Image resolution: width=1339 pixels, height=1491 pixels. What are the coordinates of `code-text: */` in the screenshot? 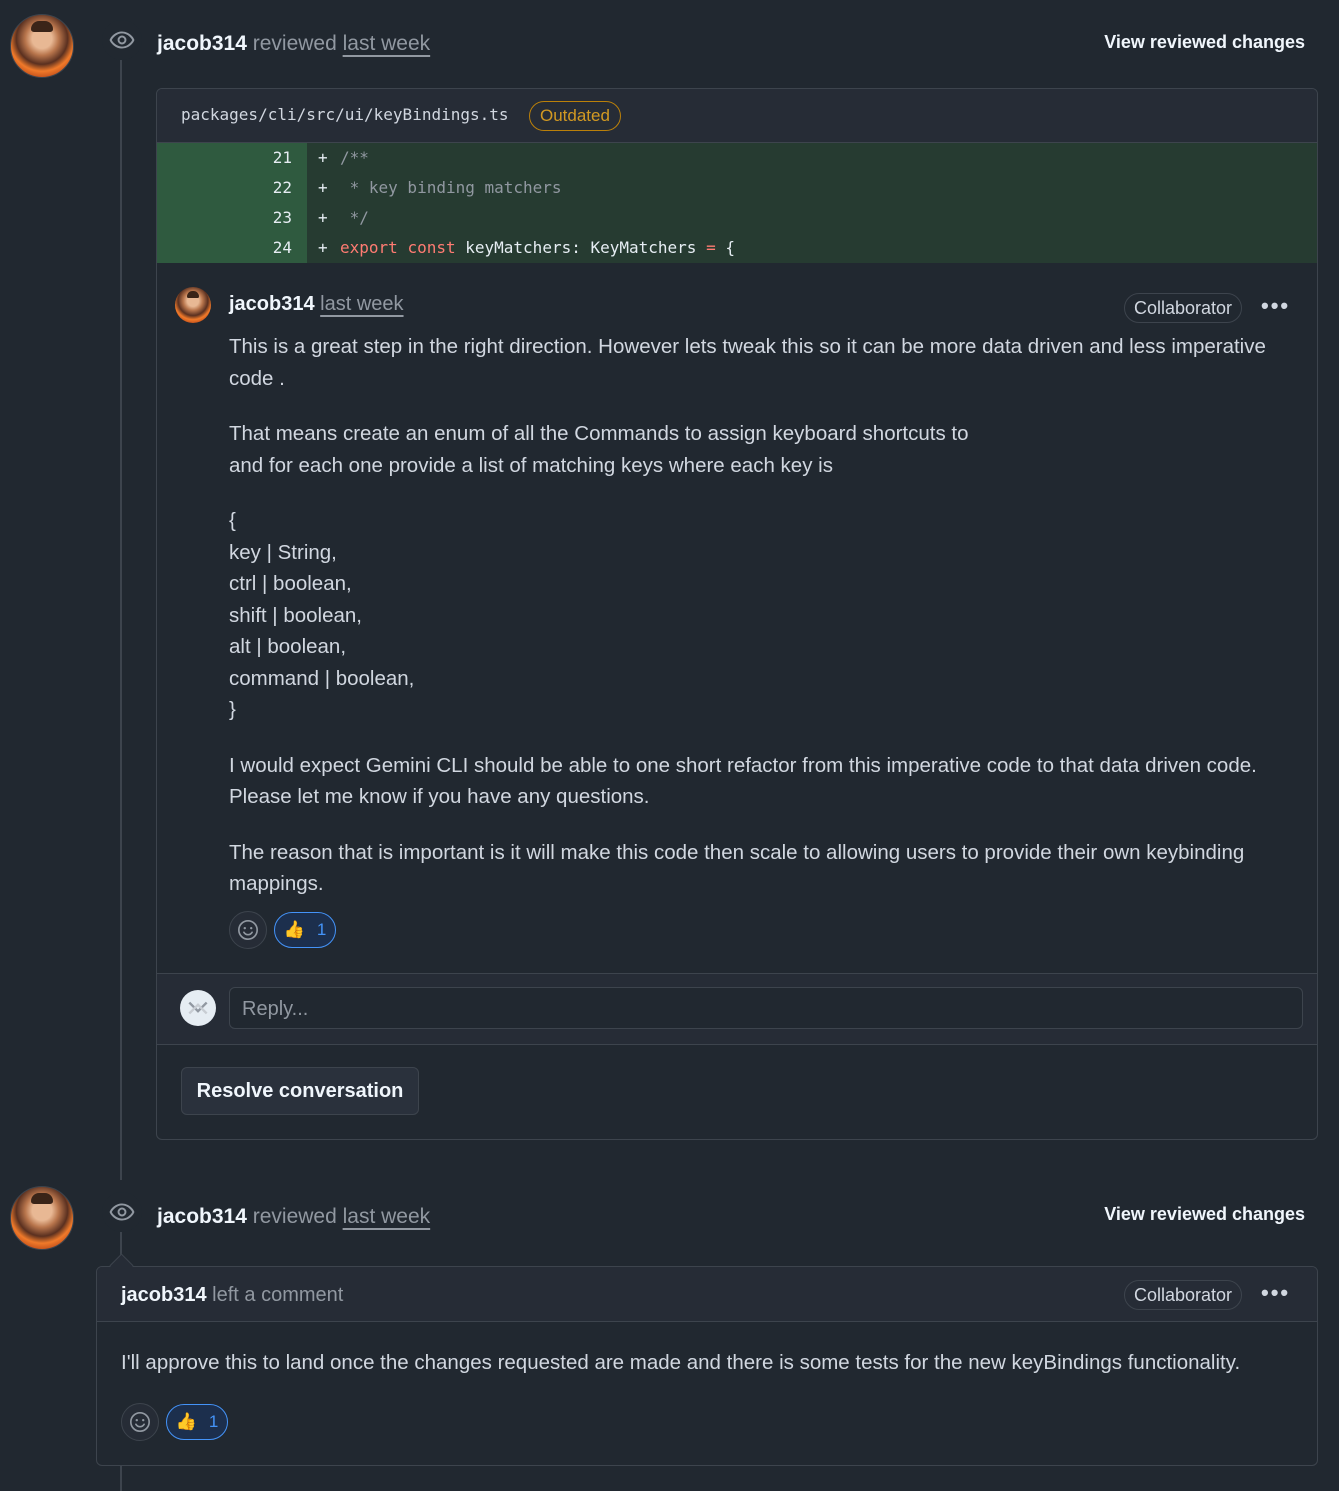 It's located at (354, 217).